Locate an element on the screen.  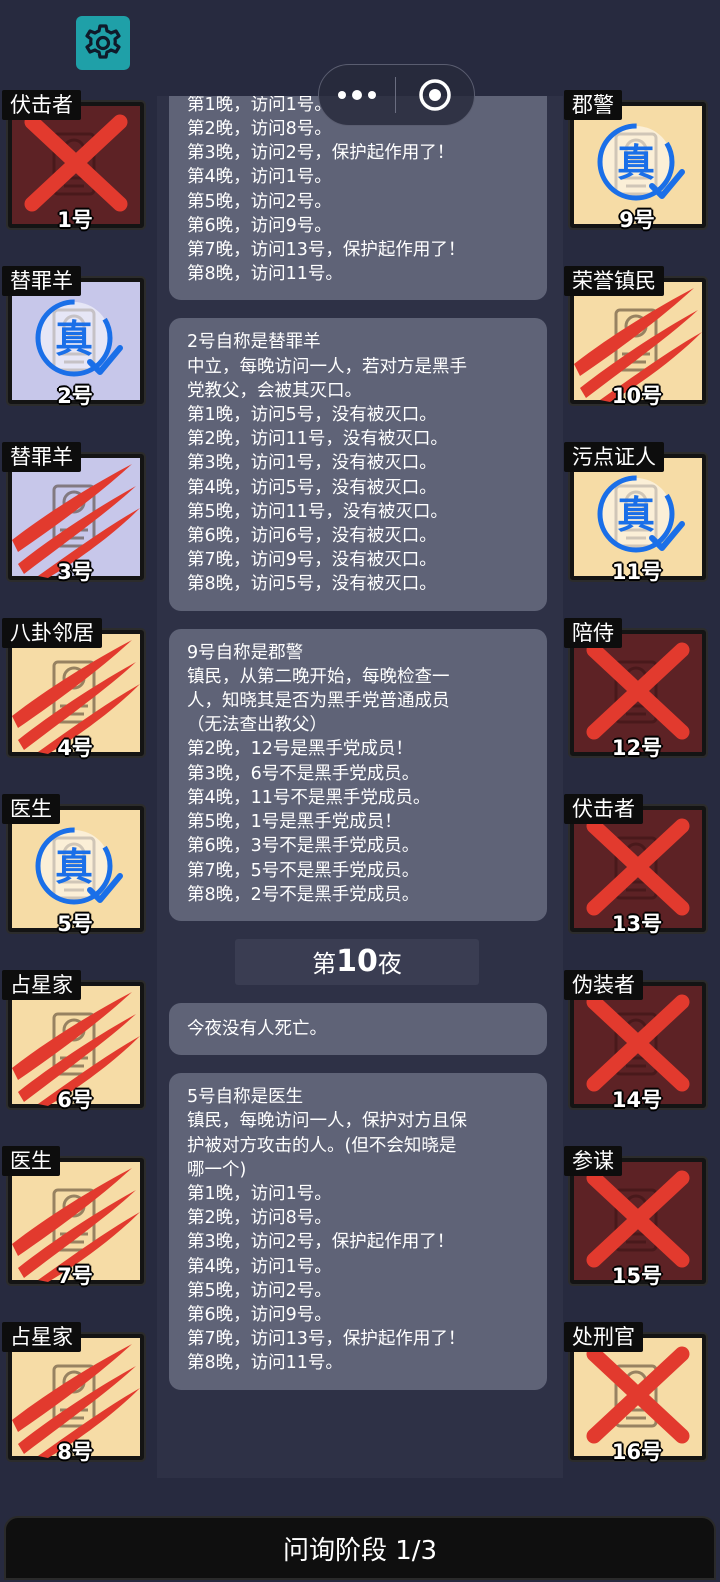
log-line: 第6晚，访问9号。 is located at coordinates (259, 225).